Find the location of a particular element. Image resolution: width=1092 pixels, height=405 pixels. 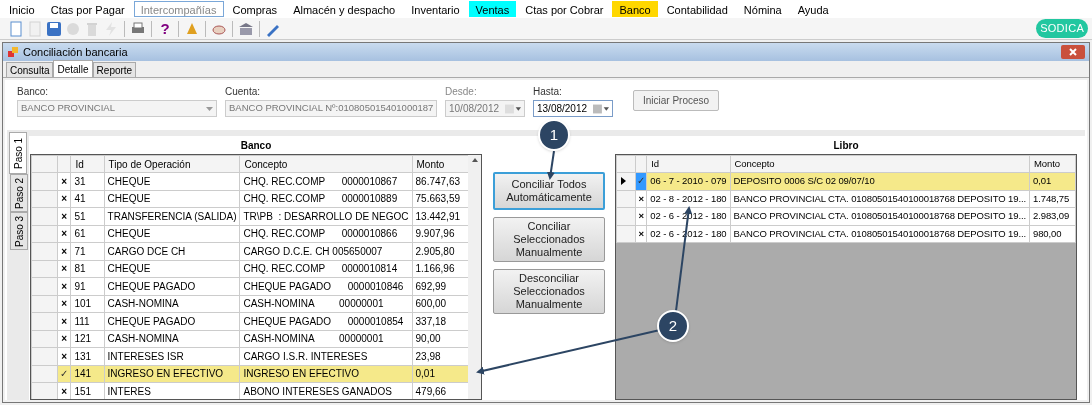

scroll-up-icon is located at coordinates (474, 160).